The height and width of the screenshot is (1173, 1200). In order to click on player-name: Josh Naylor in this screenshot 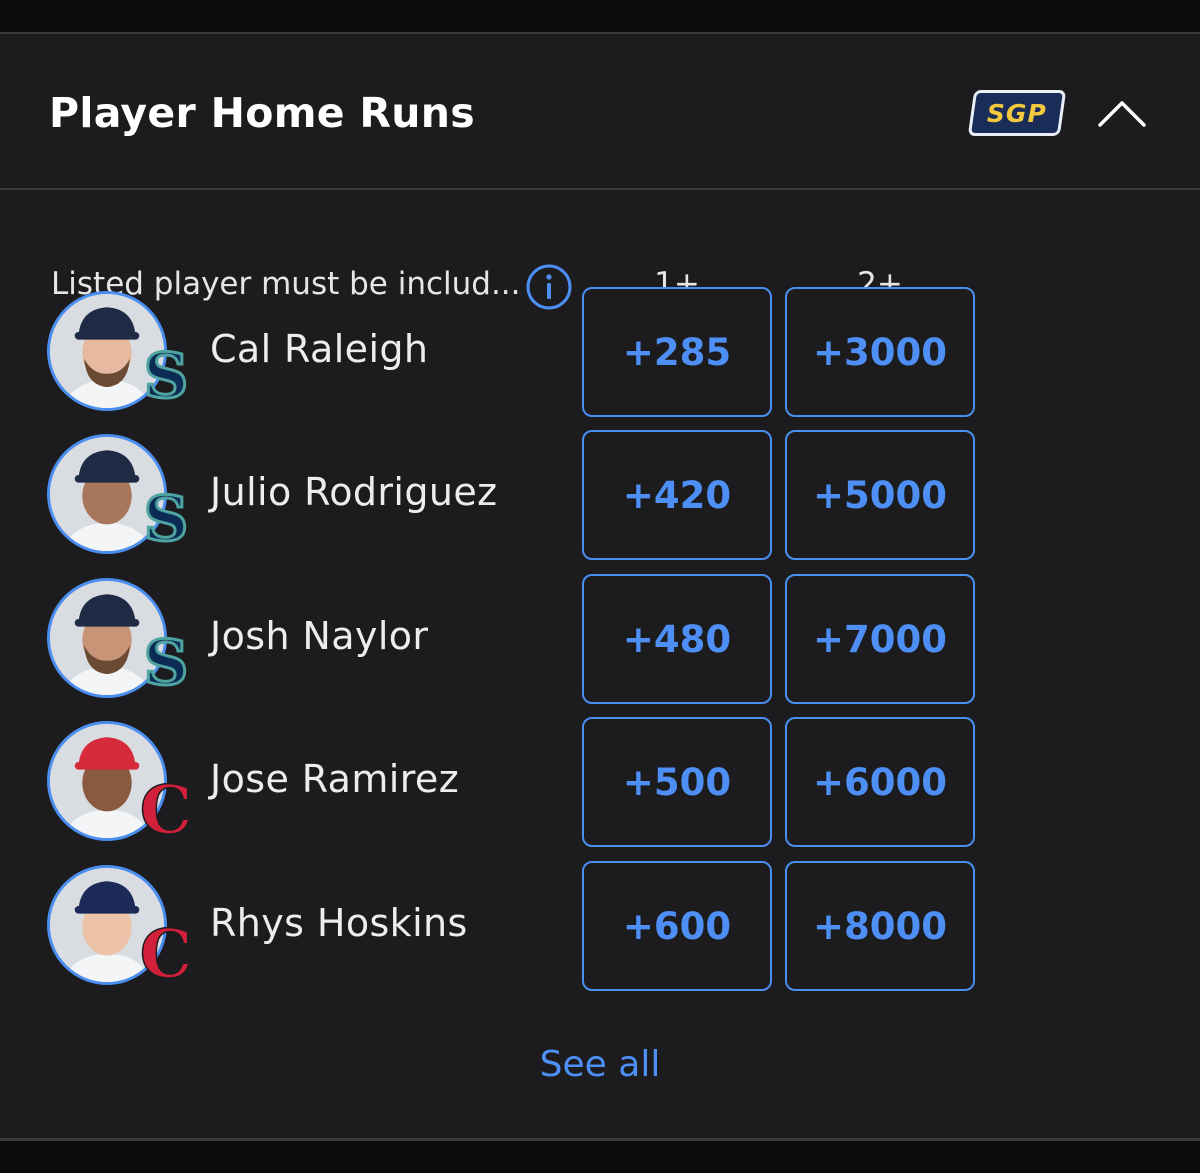, I will do `click(319, 636)`.